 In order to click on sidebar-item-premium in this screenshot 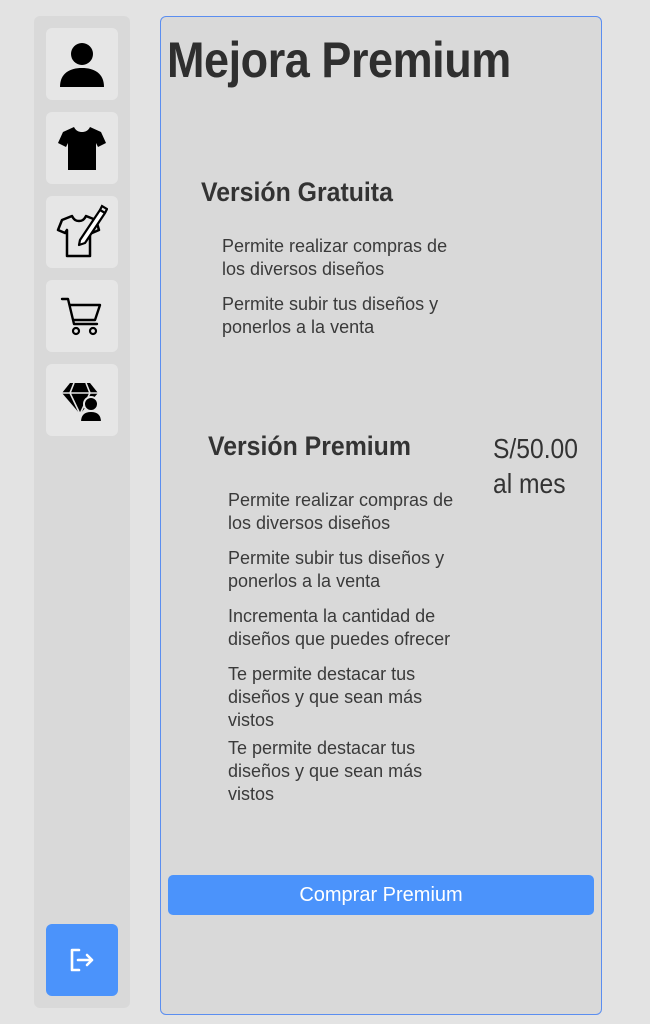, I will do `click(82, 400)`.